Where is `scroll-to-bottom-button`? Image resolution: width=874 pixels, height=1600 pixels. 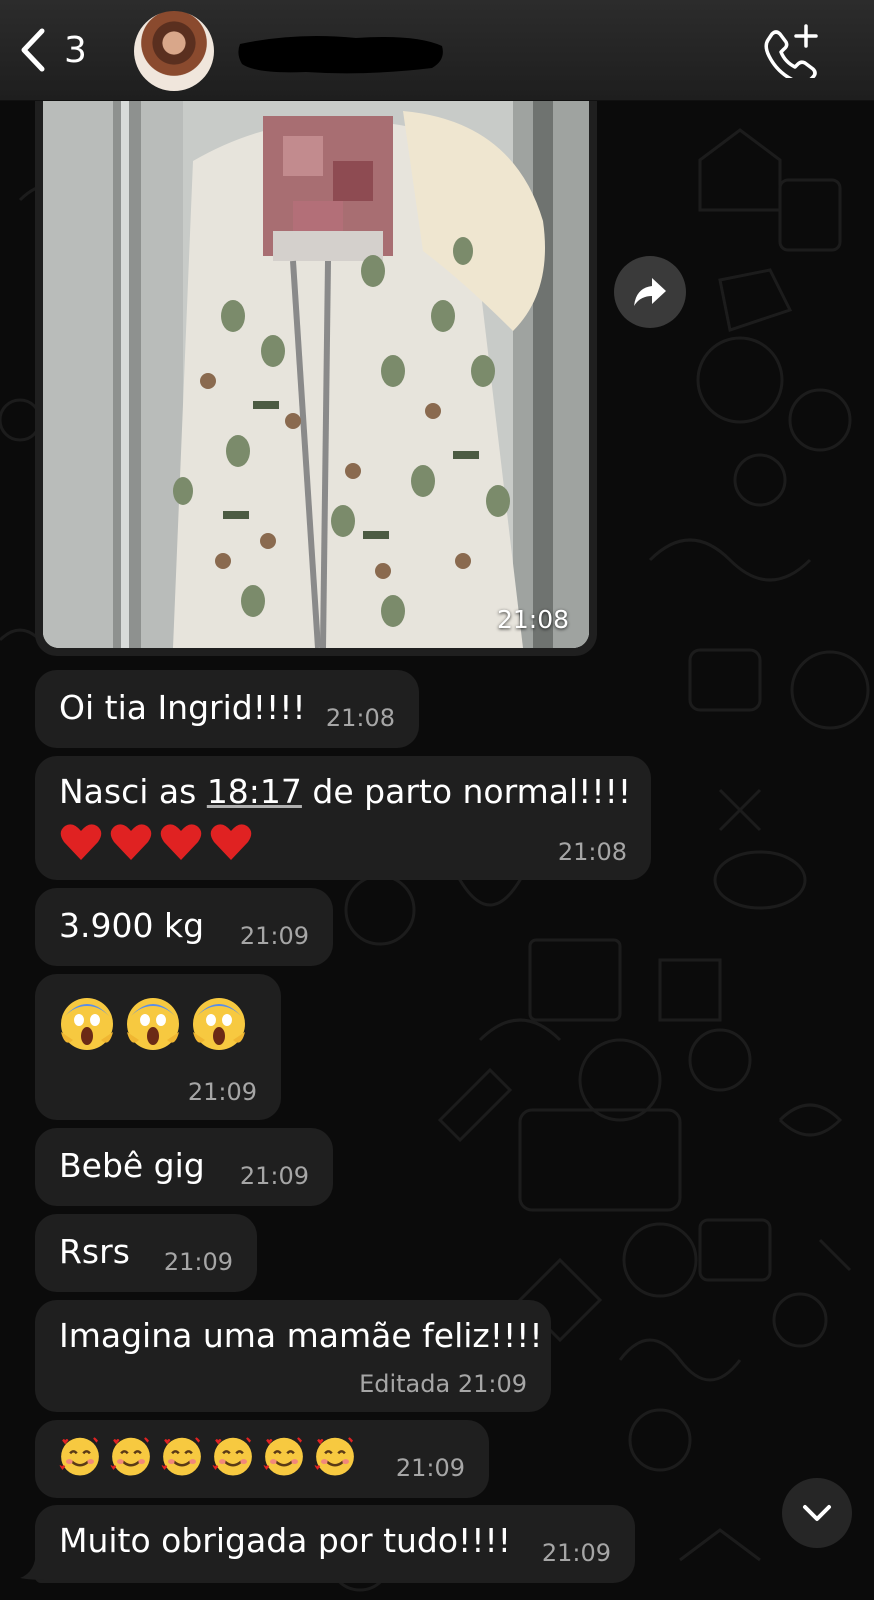 scroll-to-bottom-button is located at coordinates (817, 1513).